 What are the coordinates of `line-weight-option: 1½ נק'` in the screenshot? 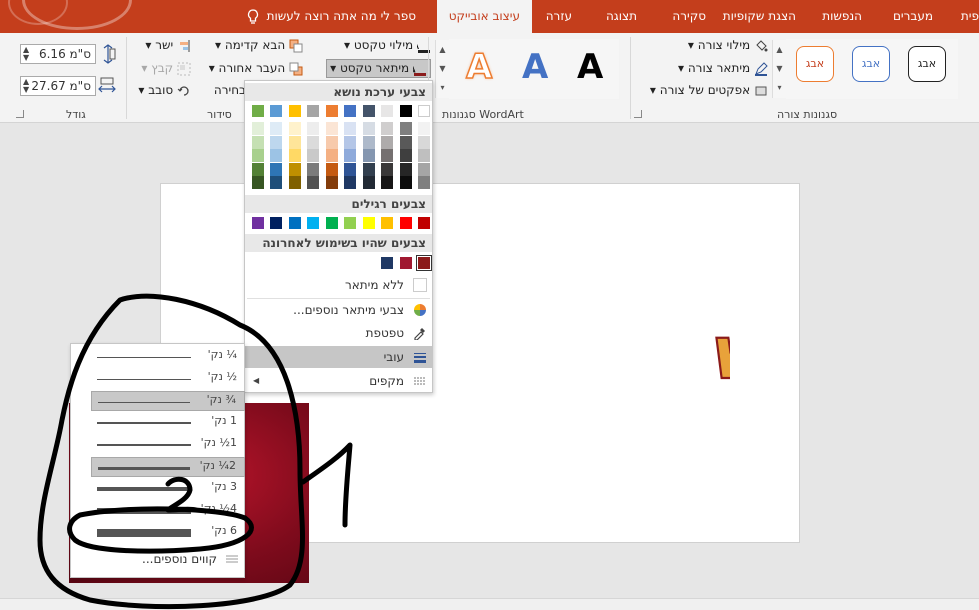 It's located at (168, 445).